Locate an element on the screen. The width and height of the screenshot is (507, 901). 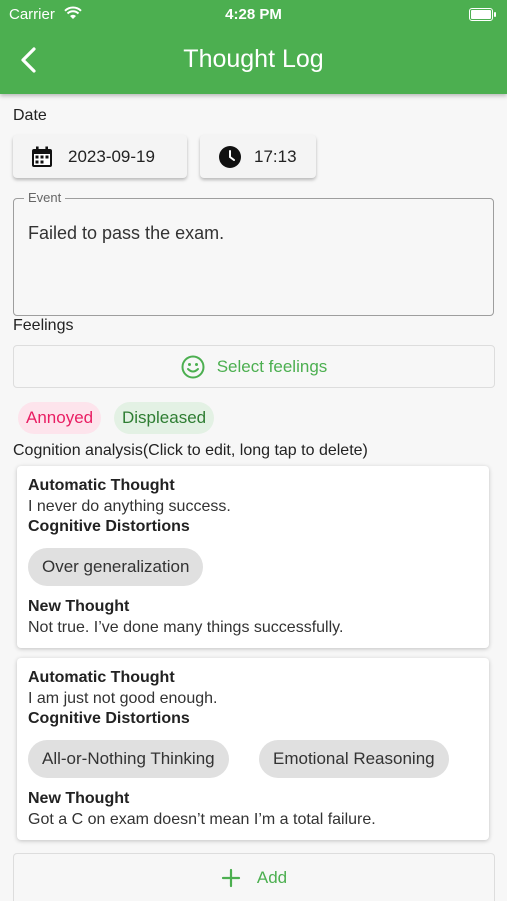
feeling-tag-annoyed: Annoyed is located at coordinates (60, 418).